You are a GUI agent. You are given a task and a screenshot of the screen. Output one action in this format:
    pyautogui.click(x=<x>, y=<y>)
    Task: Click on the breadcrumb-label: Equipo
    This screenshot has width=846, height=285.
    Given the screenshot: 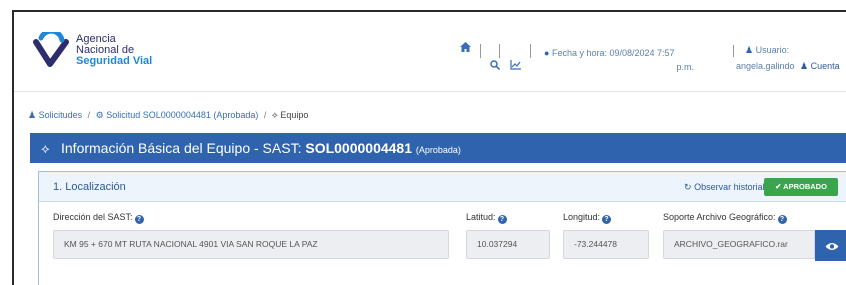 What is the action you would take?
    pyautogui.click(x=294, y=115)
    